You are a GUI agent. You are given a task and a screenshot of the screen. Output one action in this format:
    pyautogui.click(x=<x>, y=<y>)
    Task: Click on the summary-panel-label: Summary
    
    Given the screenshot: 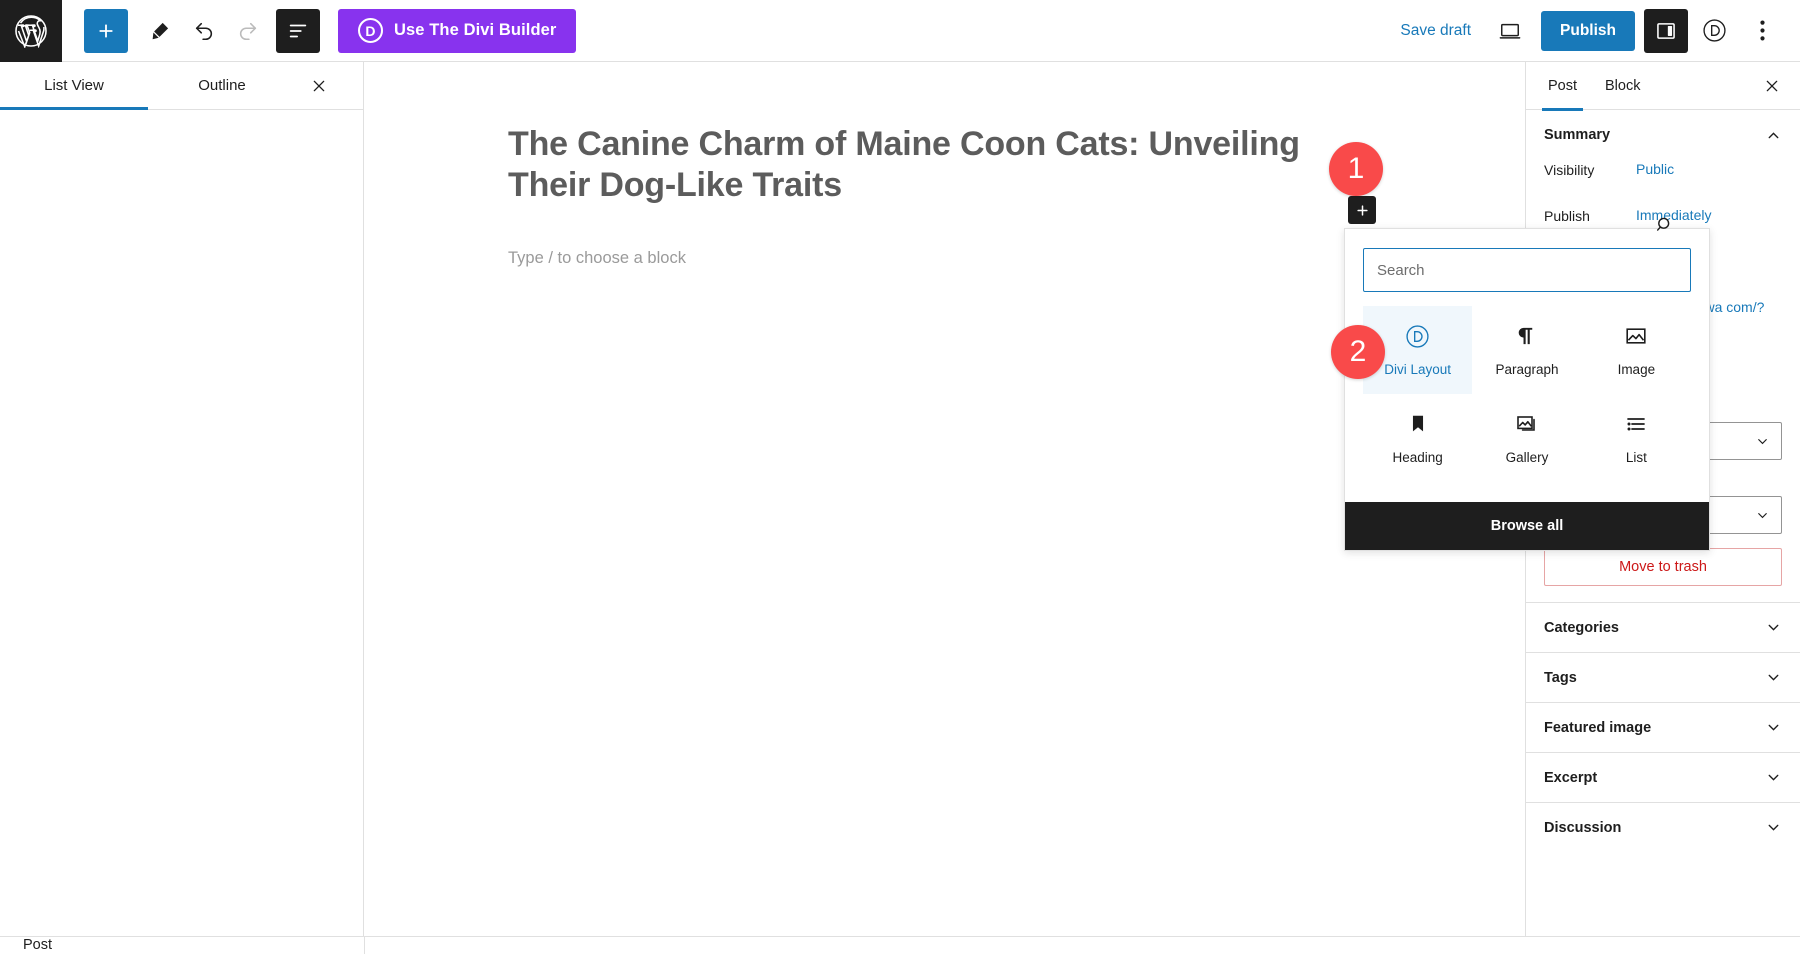 What is the action you would take?
    pyautogui.click(x=1577, y=135)
    